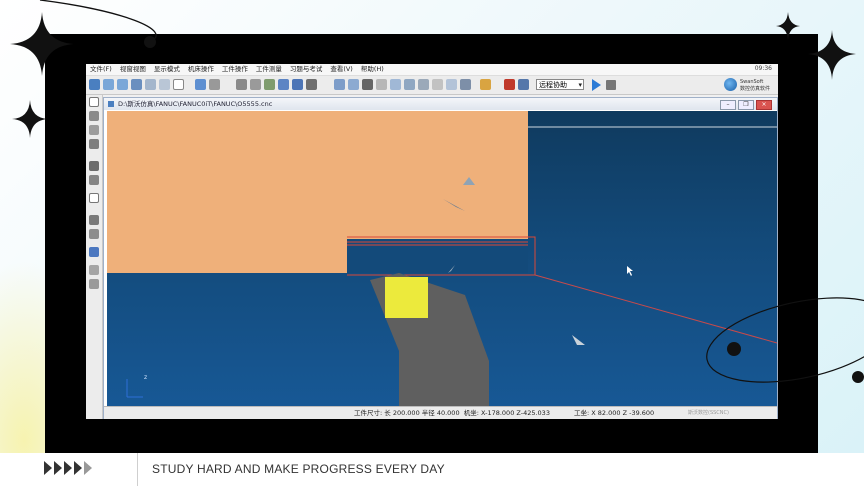  Describe the element at coordinates (341, 69) in the screenshot. I see `menu-view: 查看(V)` at that location.